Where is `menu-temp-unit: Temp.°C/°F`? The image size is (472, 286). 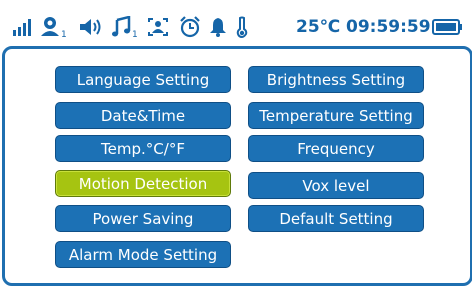
menu-temp-unit: Temp.°C/°F is located at coordinates (143, 148).